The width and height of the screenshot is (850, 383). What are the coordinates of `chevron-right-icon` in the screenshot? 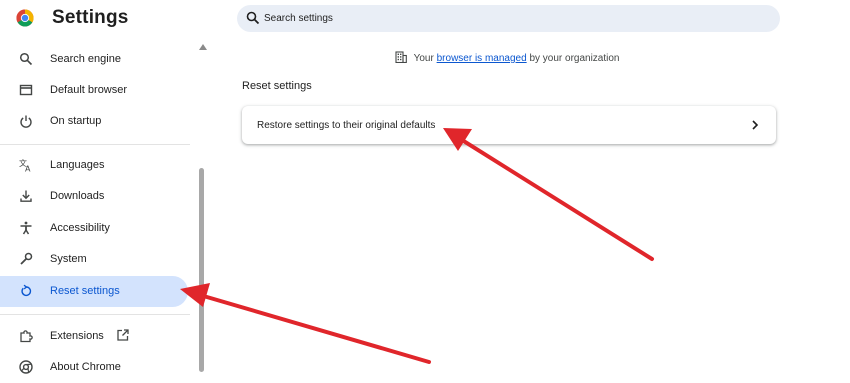 It's located at (755, 125).